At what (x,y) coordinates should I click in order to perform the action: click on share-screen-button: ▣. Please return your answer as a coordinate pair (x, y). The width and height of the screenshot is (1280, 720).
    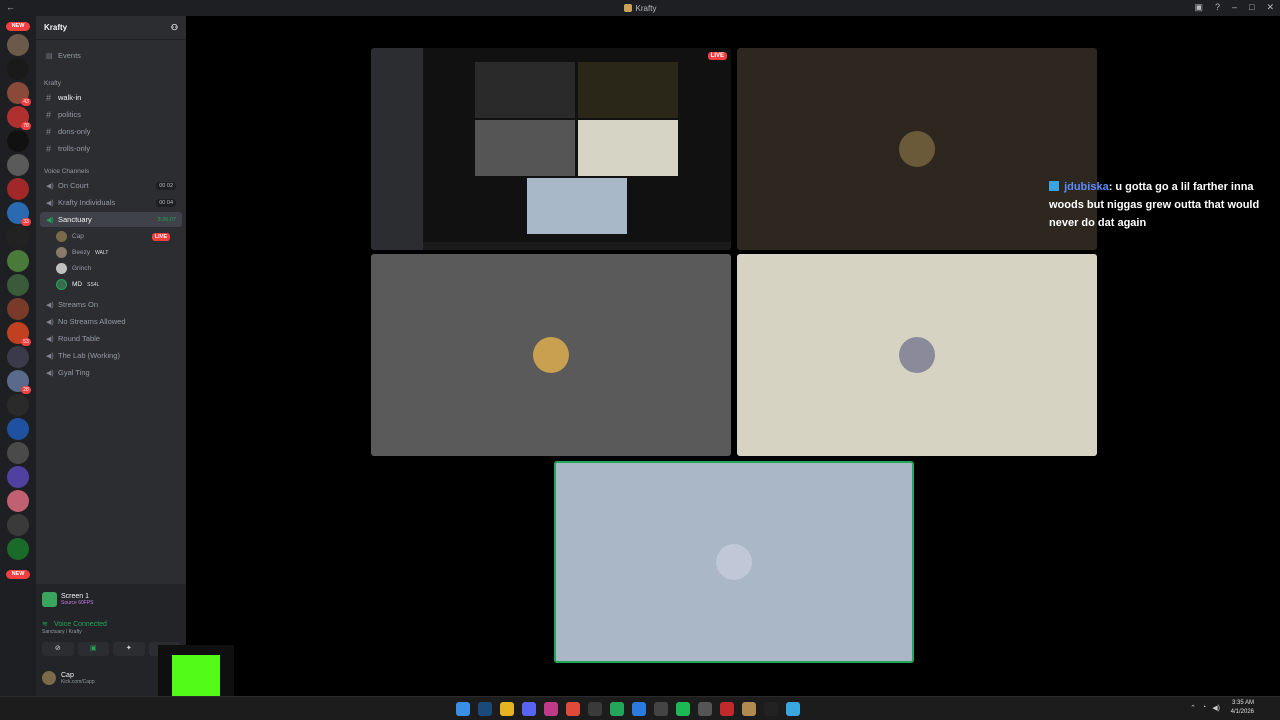
    Looking at the image, I should click on (93, 649).